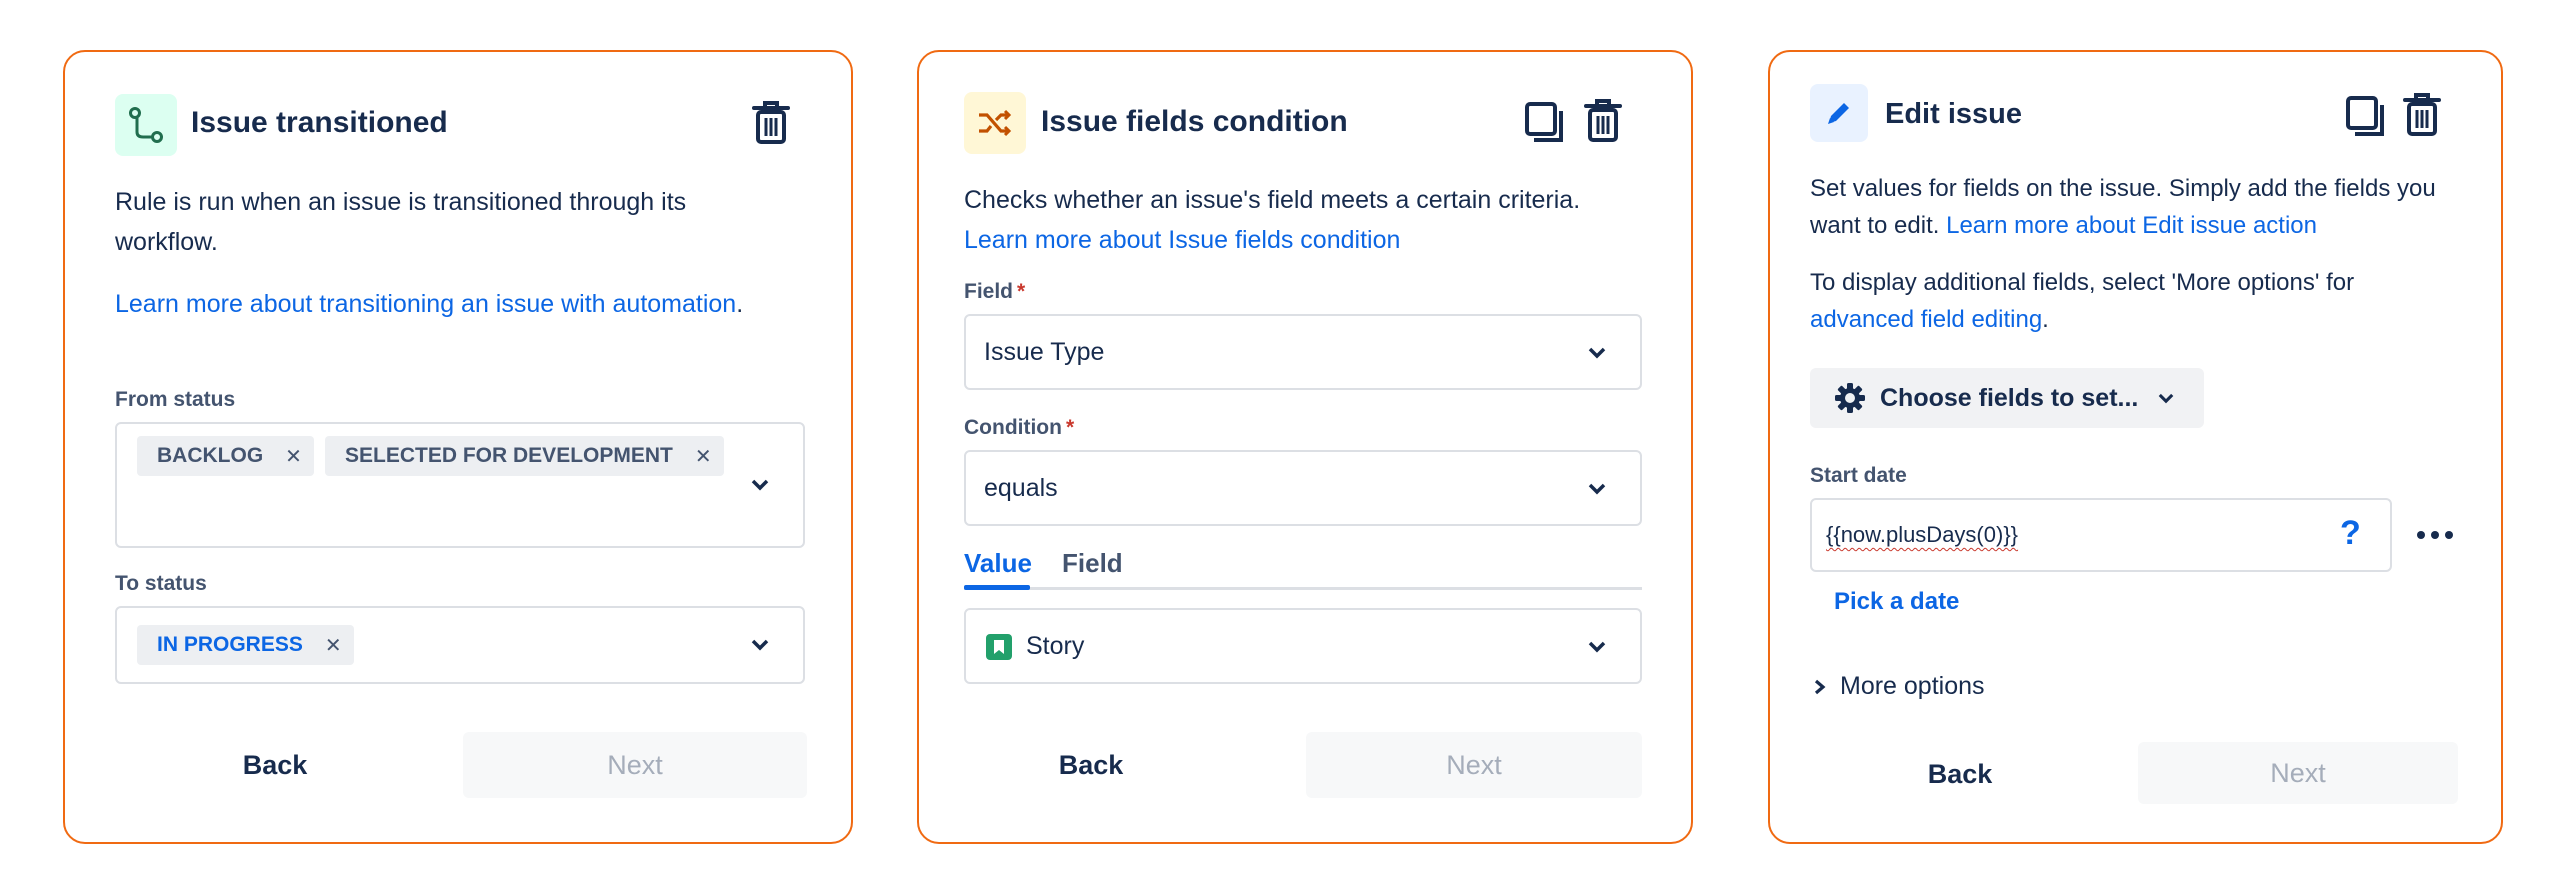 The height and width of the screenshot is (880, 2550). Describe the element at coordinates (1182, 240) in the screenshot. I see `learn-more-link: Learn more about Issue fields condition` at that location.